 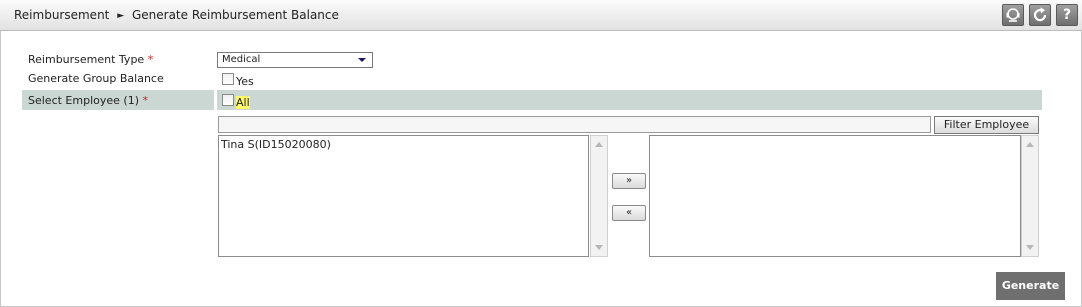 I want to click on chevron-down-icon, so click(x=362, y=60).